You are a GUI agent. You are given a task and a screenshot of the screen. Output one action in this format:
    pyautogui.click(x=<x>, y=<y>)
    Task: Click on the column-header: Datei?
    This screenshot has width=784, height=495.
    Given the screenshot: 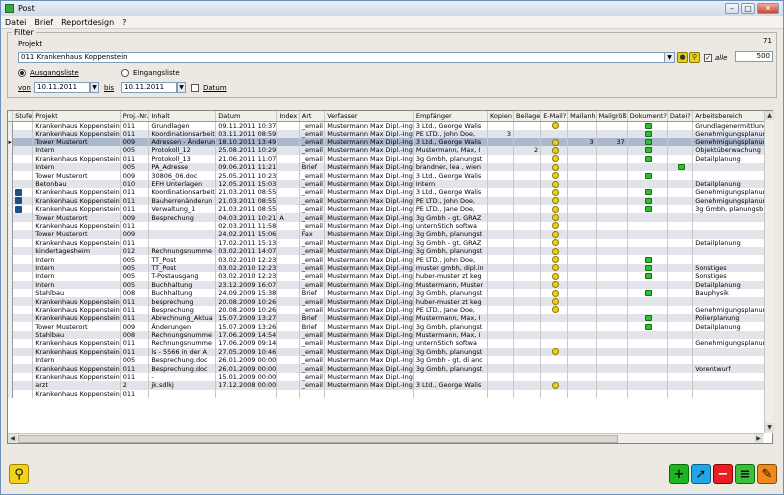 What is the action you would take?
    pyautogui.click(x=680, y=116)
    